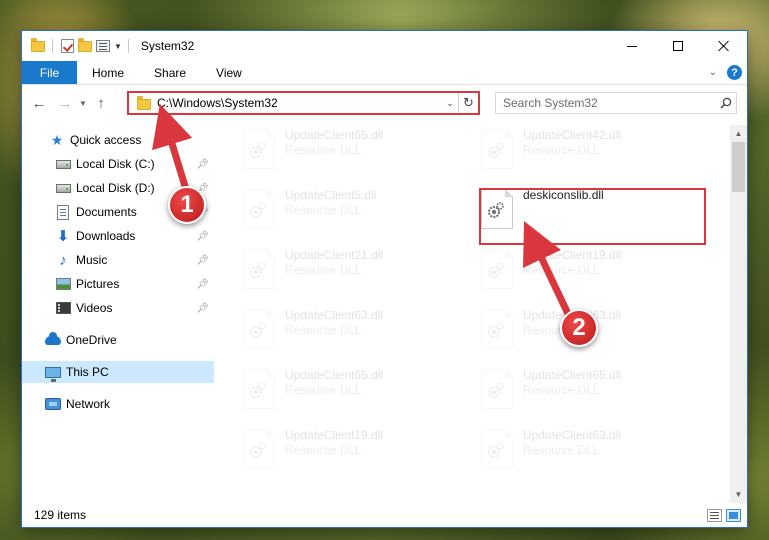 This screenshot has width=769, height=540. I want to click on view-options-icon, so click(103, 46).